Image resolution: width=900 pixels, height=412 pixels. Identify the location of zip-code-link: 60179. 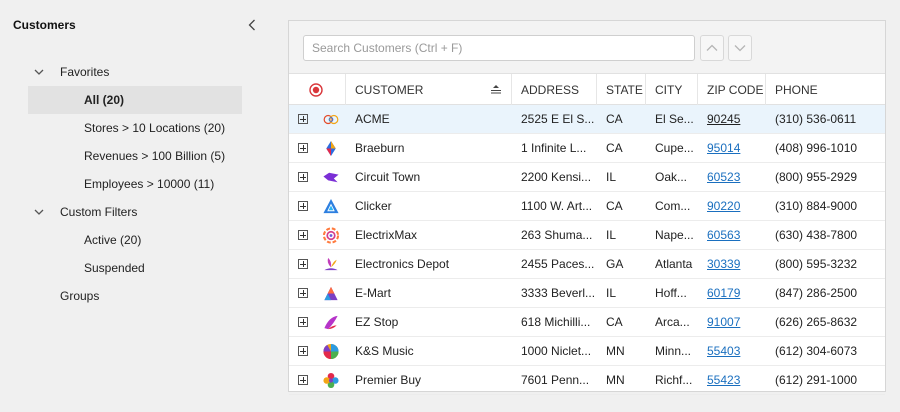
(723, 293).